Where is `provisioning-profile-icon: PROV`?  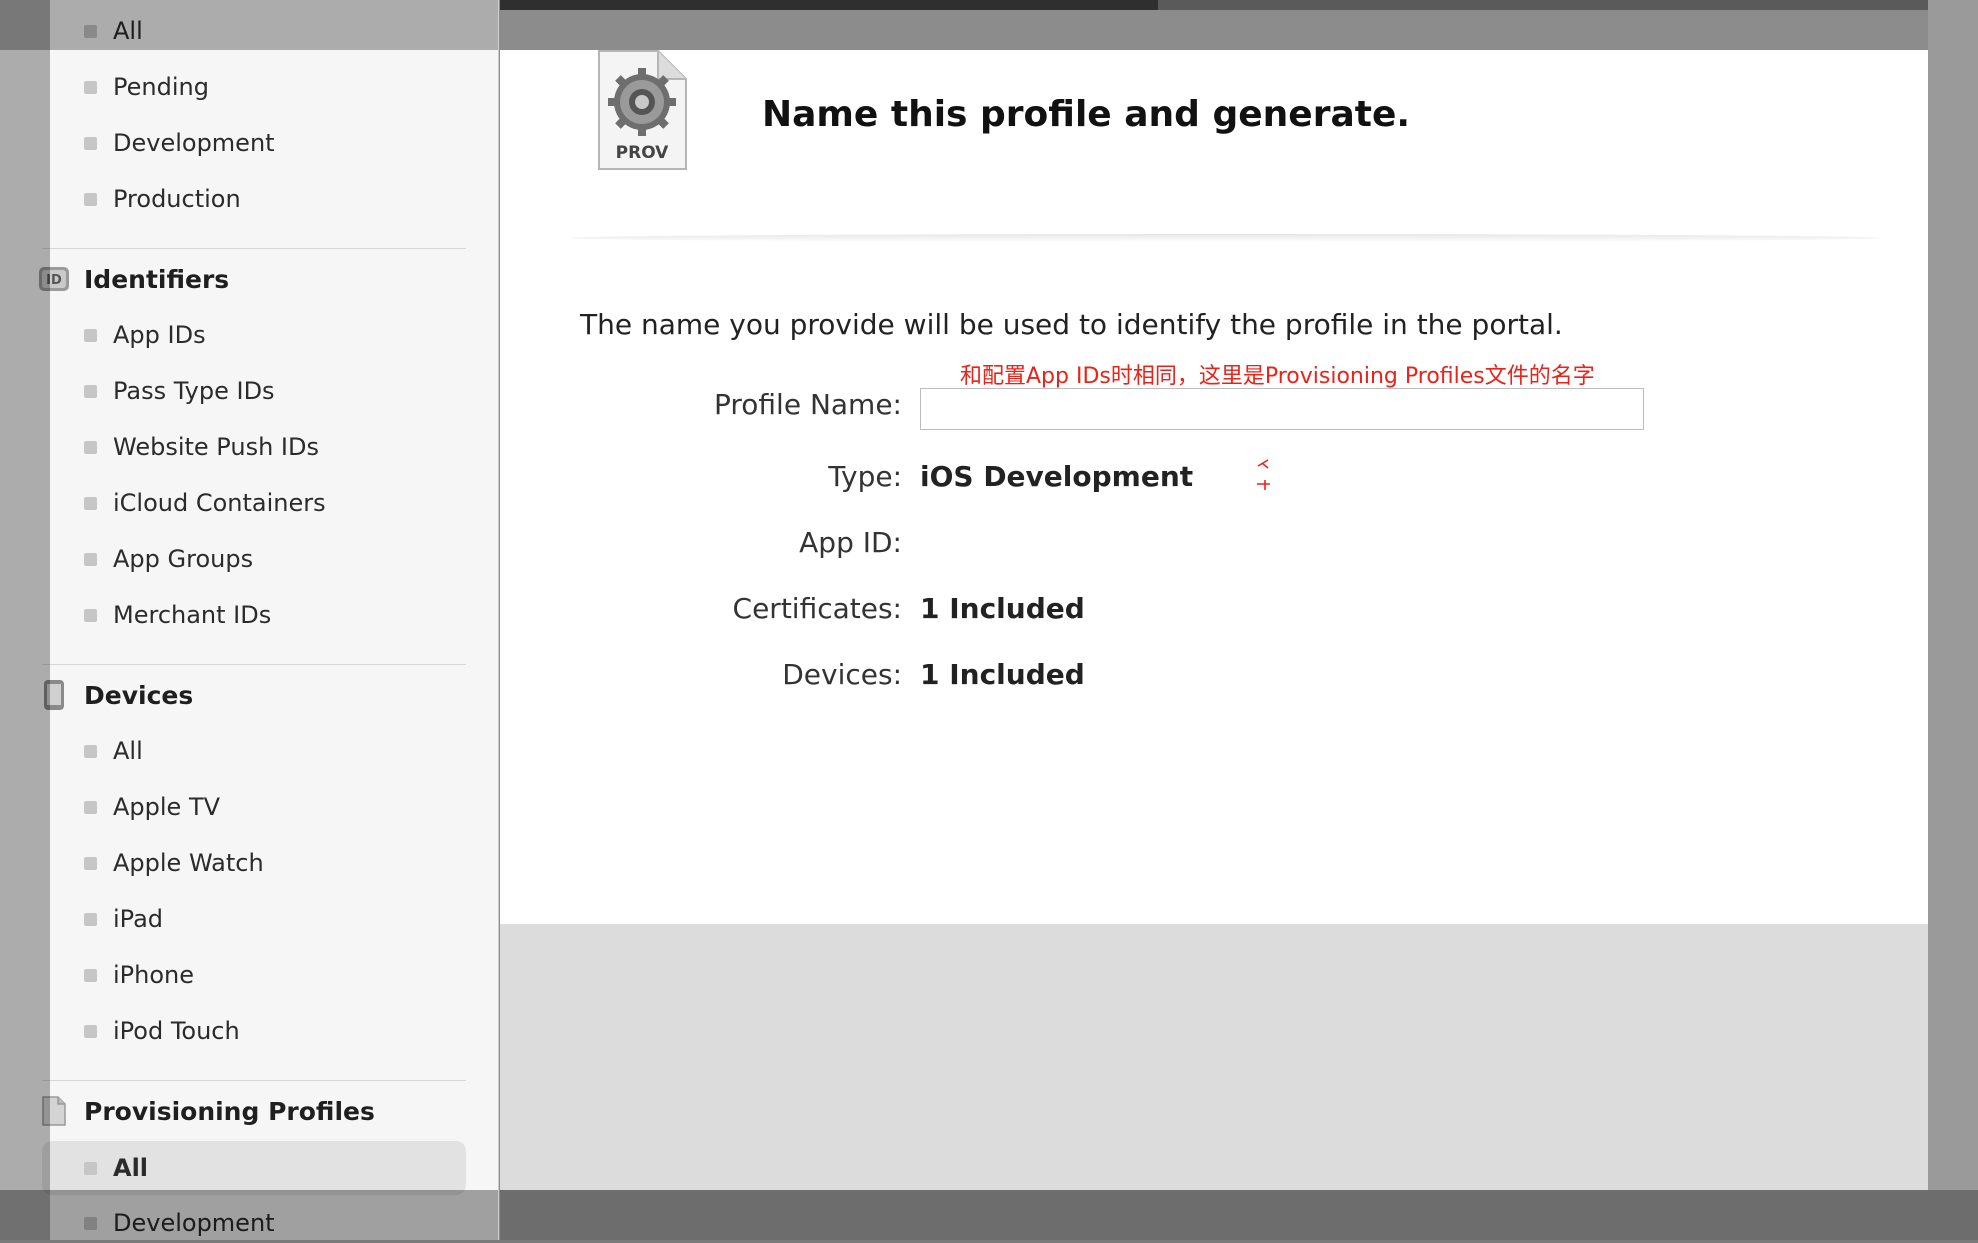
provisioning-profile-icon: PROV is located at coordinates (642, 110).